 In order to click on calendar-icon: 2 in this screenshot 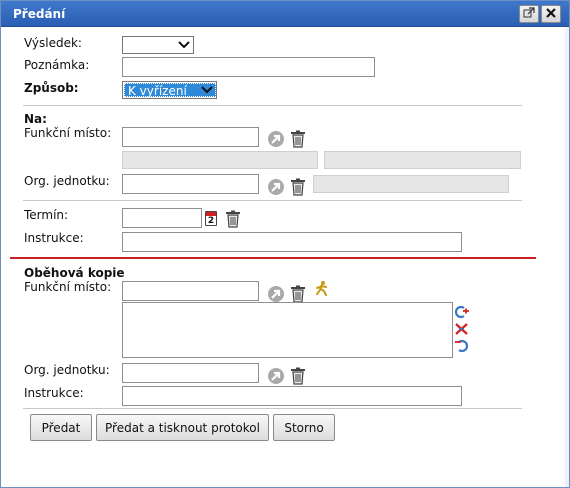, I will do `click(211, 218)`.